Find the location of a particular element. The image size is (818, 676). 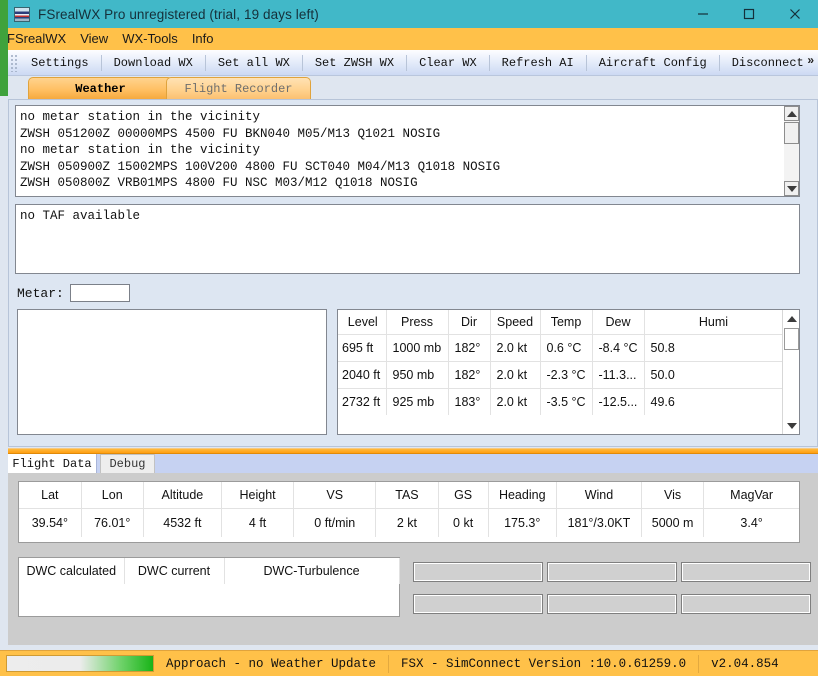

menu-item-info: Info is located at coordinates (203, 39).